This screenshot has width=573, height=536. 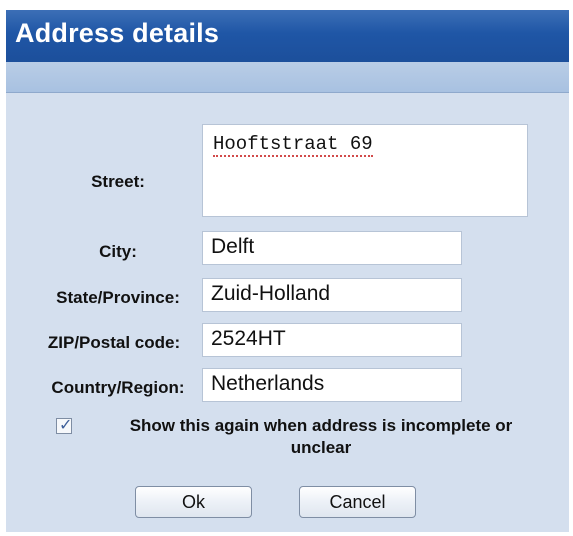 What do you see at coordinates (287, 77) in the screenshot?
I see `header-strip` at bounding box center [287, 77].